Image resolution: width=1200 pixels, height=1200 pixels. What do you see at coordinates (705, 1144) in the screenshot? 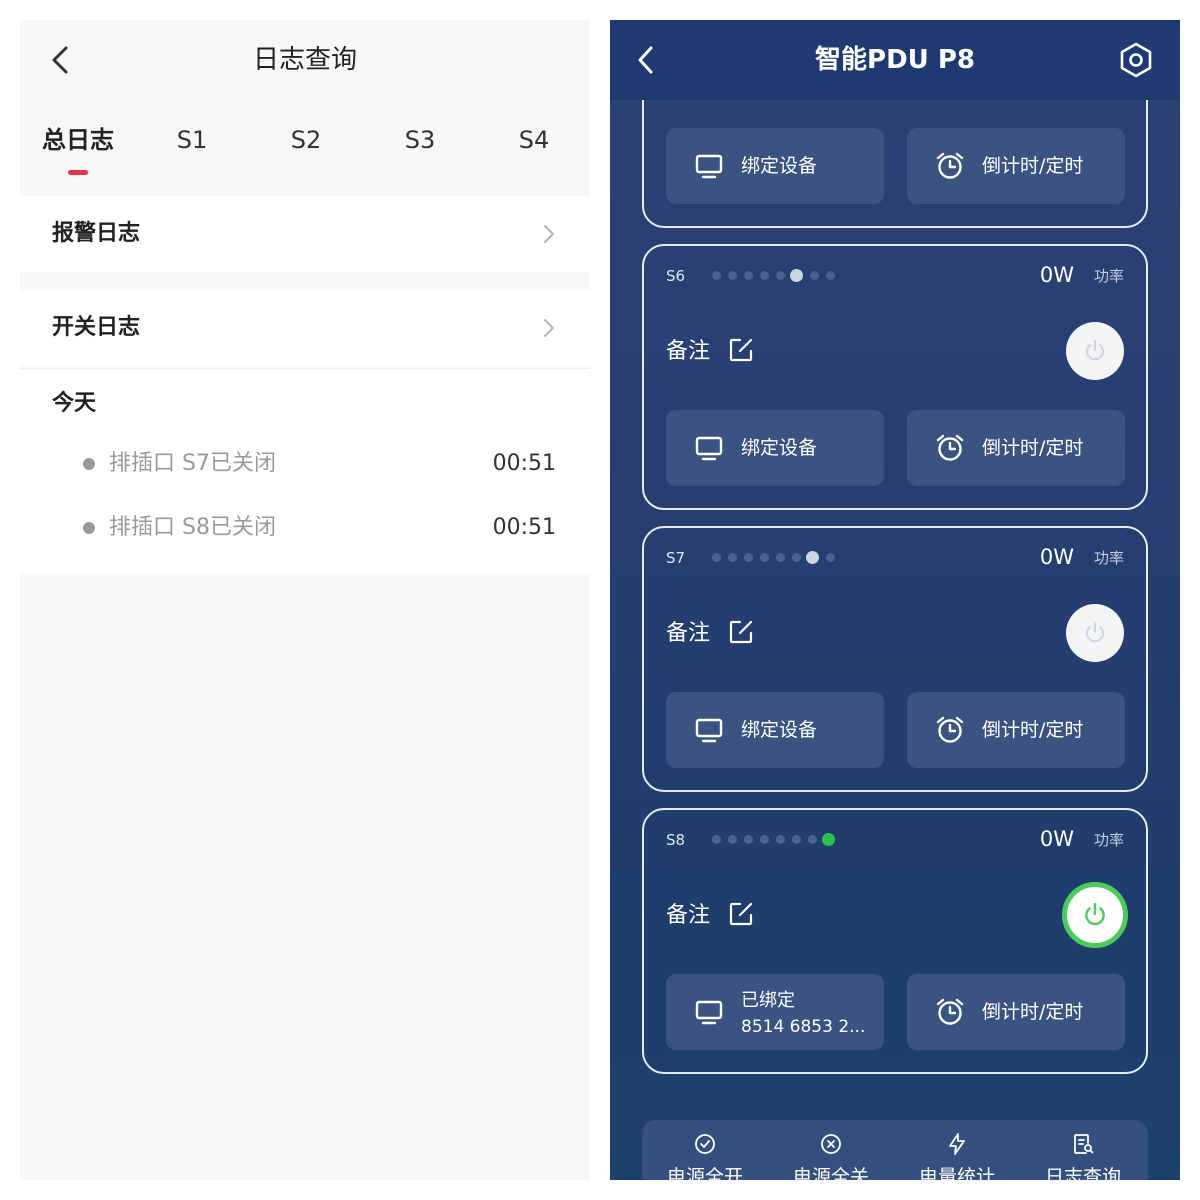
I see `check-circle-icon` at bounding box center [705, 1144].